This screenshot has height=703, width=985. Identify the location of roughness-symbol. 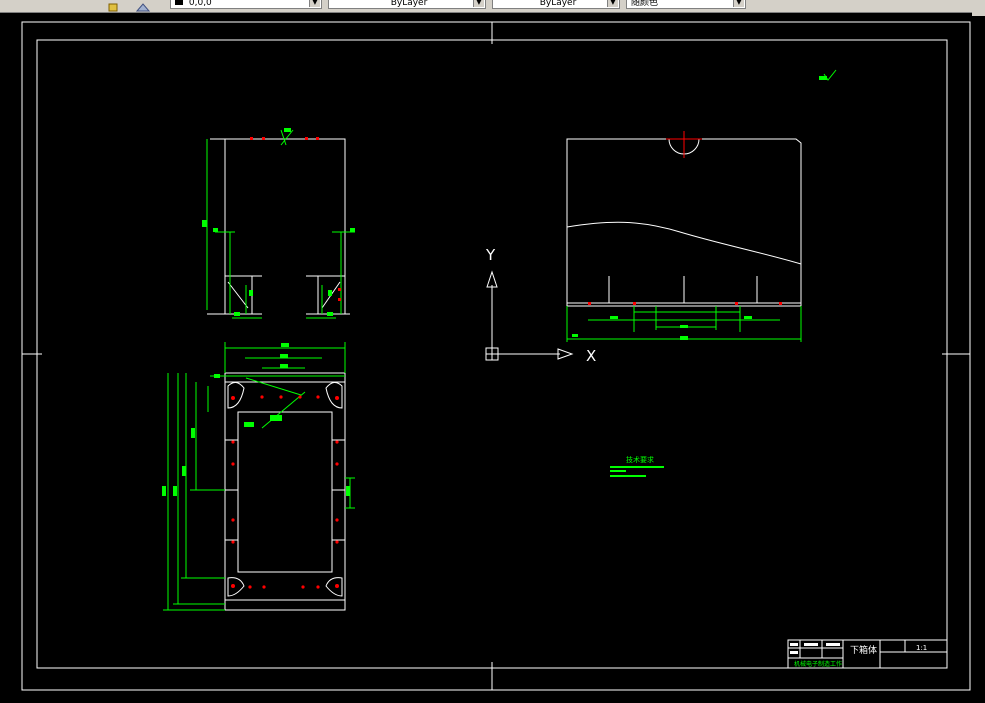
(828, 75).